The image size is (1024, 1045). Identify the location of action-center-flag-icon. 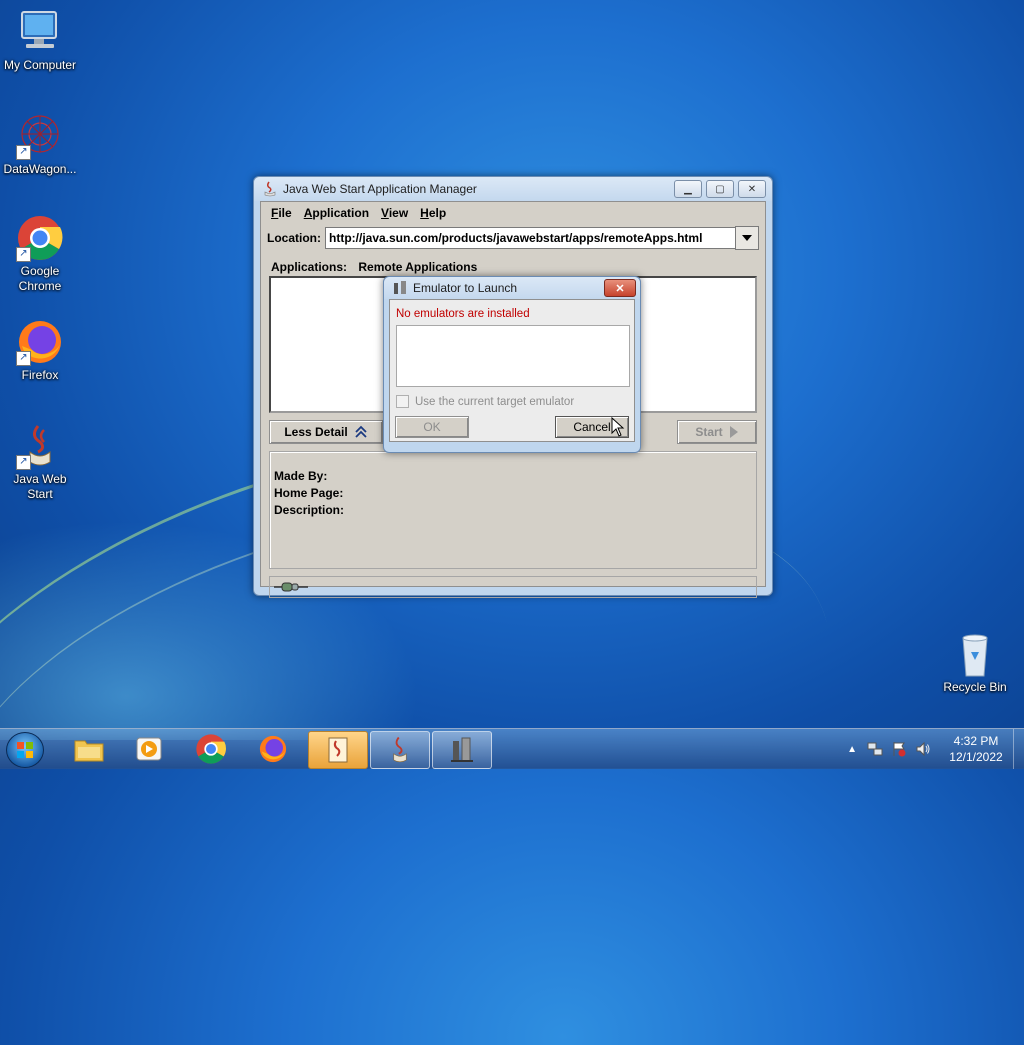
(899, 749).